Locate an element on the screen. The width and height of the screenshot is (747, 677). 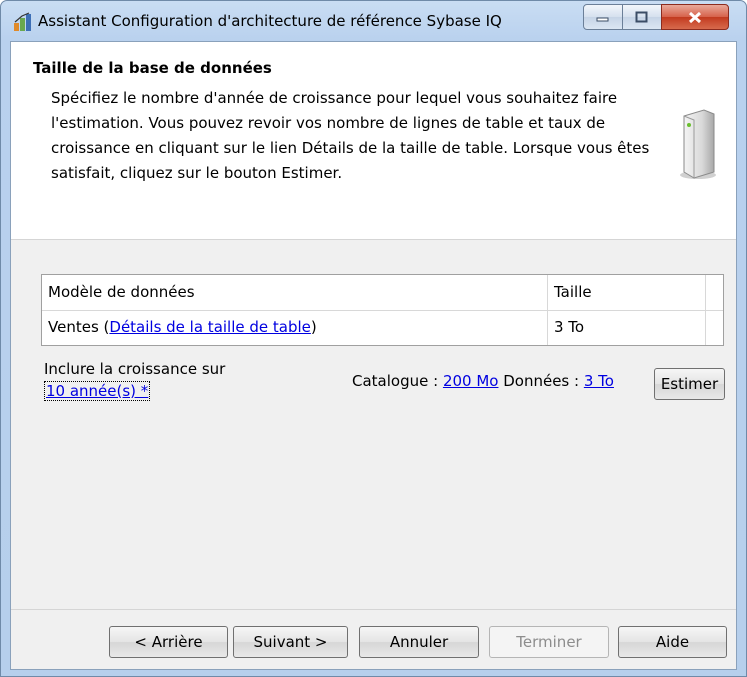
cancel-button: Annuler is located at coordinates (419, 642).